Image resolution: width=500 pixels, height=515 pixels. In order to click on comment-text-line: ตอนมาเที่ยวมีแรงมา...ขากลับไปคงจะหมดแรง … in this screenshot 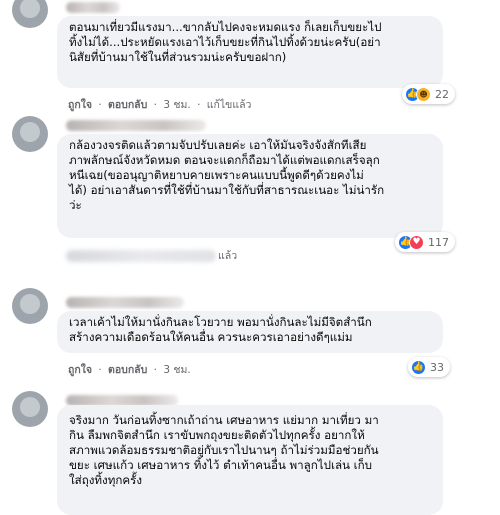, I will do `click(225, 27)`.